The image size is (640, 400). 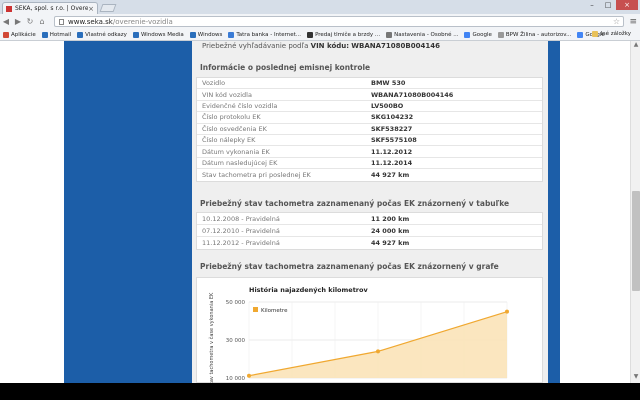 I want to click on close-tab-icon: ×, so click(x=91, y=9).